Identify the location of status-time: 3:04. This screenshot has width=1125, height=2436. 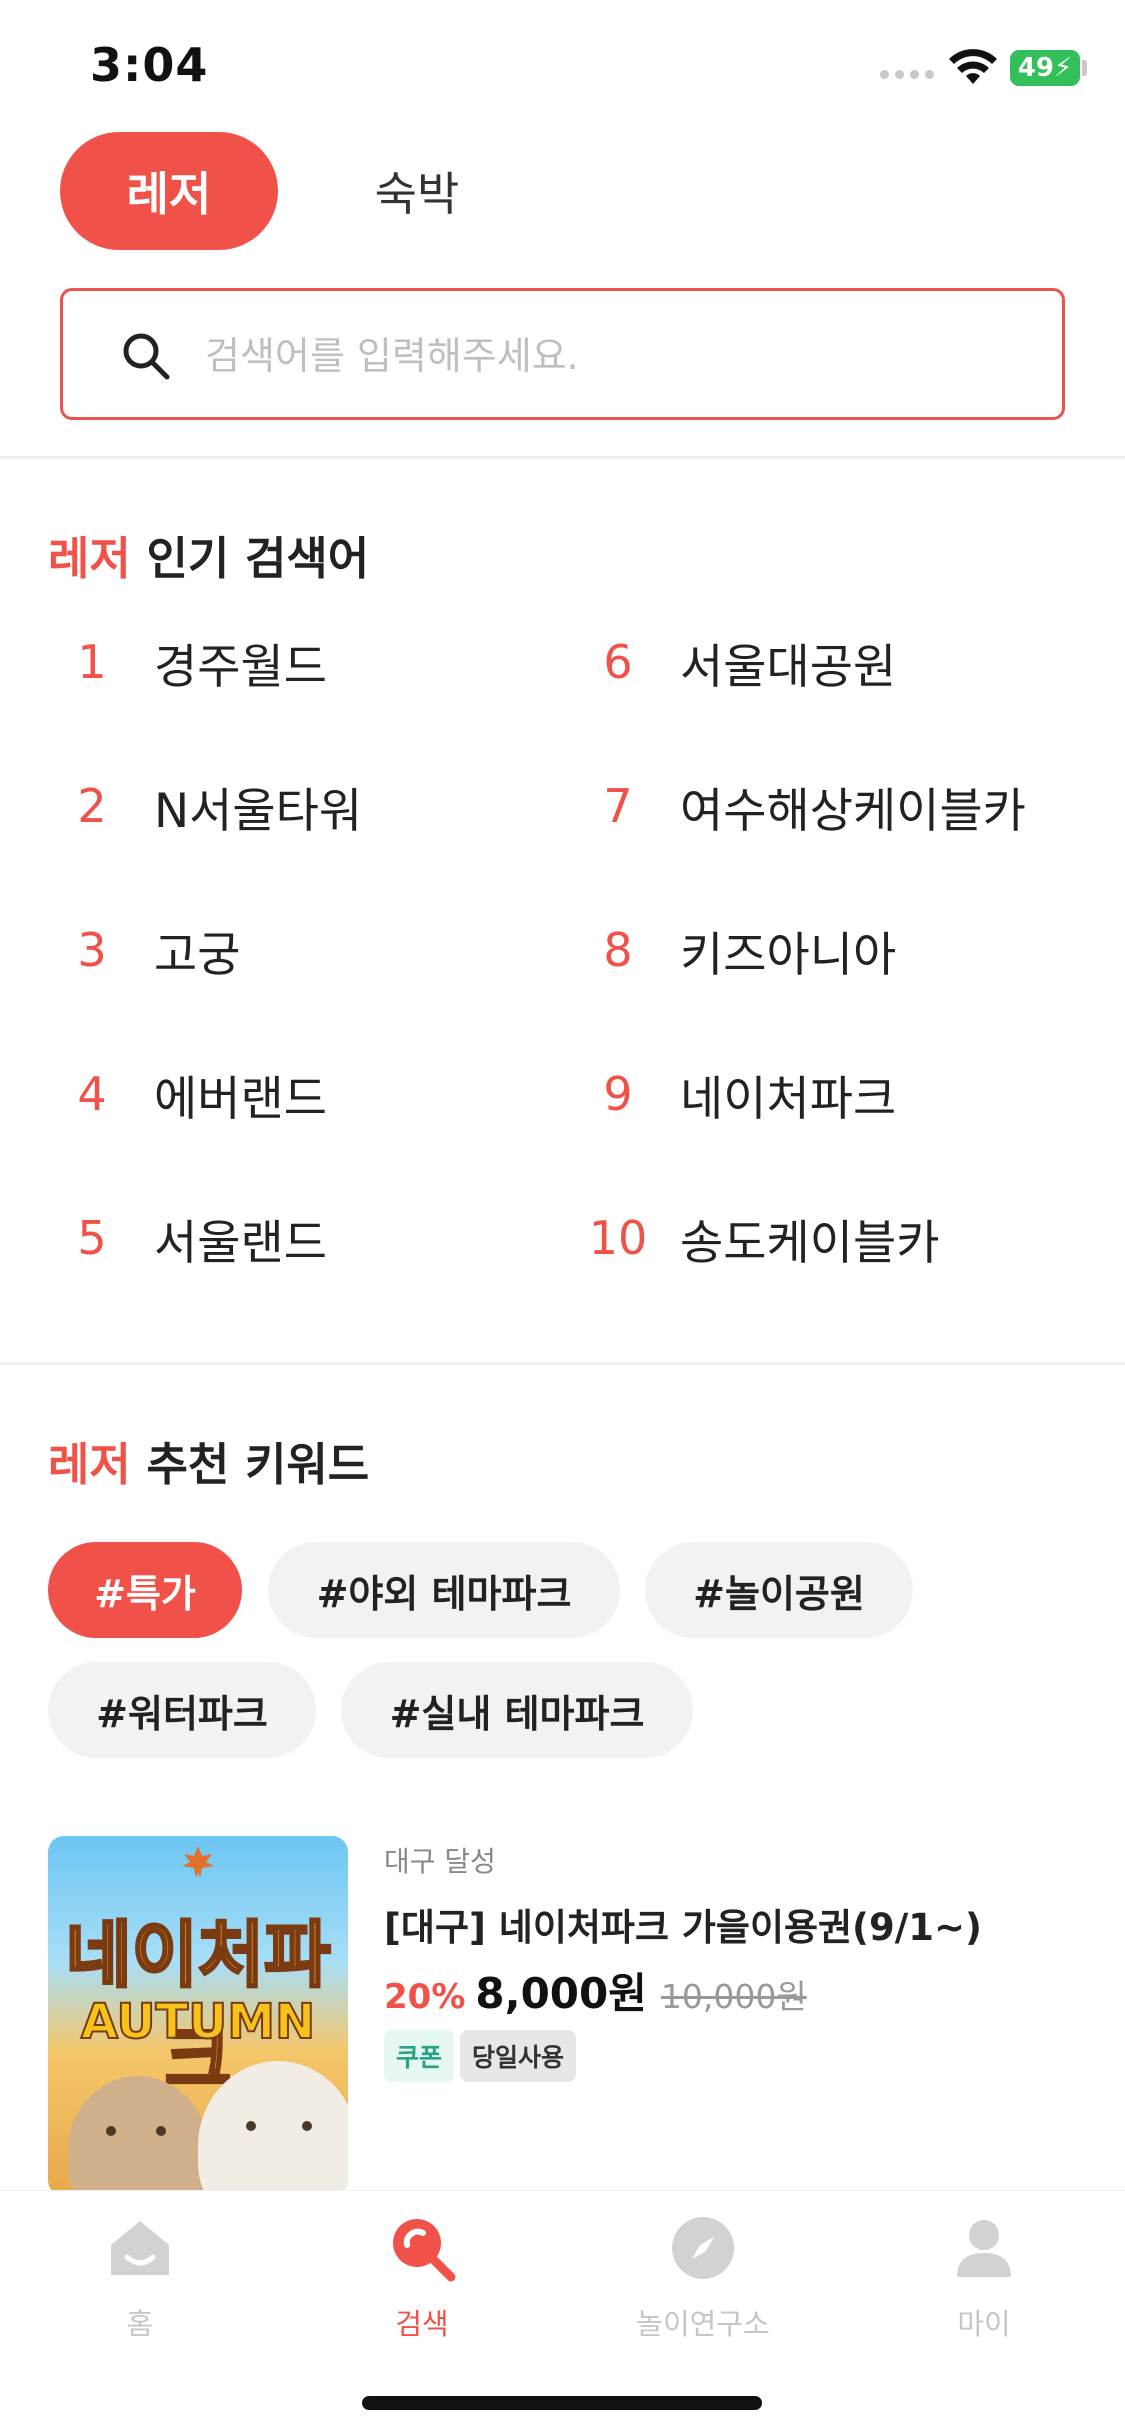
(149, 65).